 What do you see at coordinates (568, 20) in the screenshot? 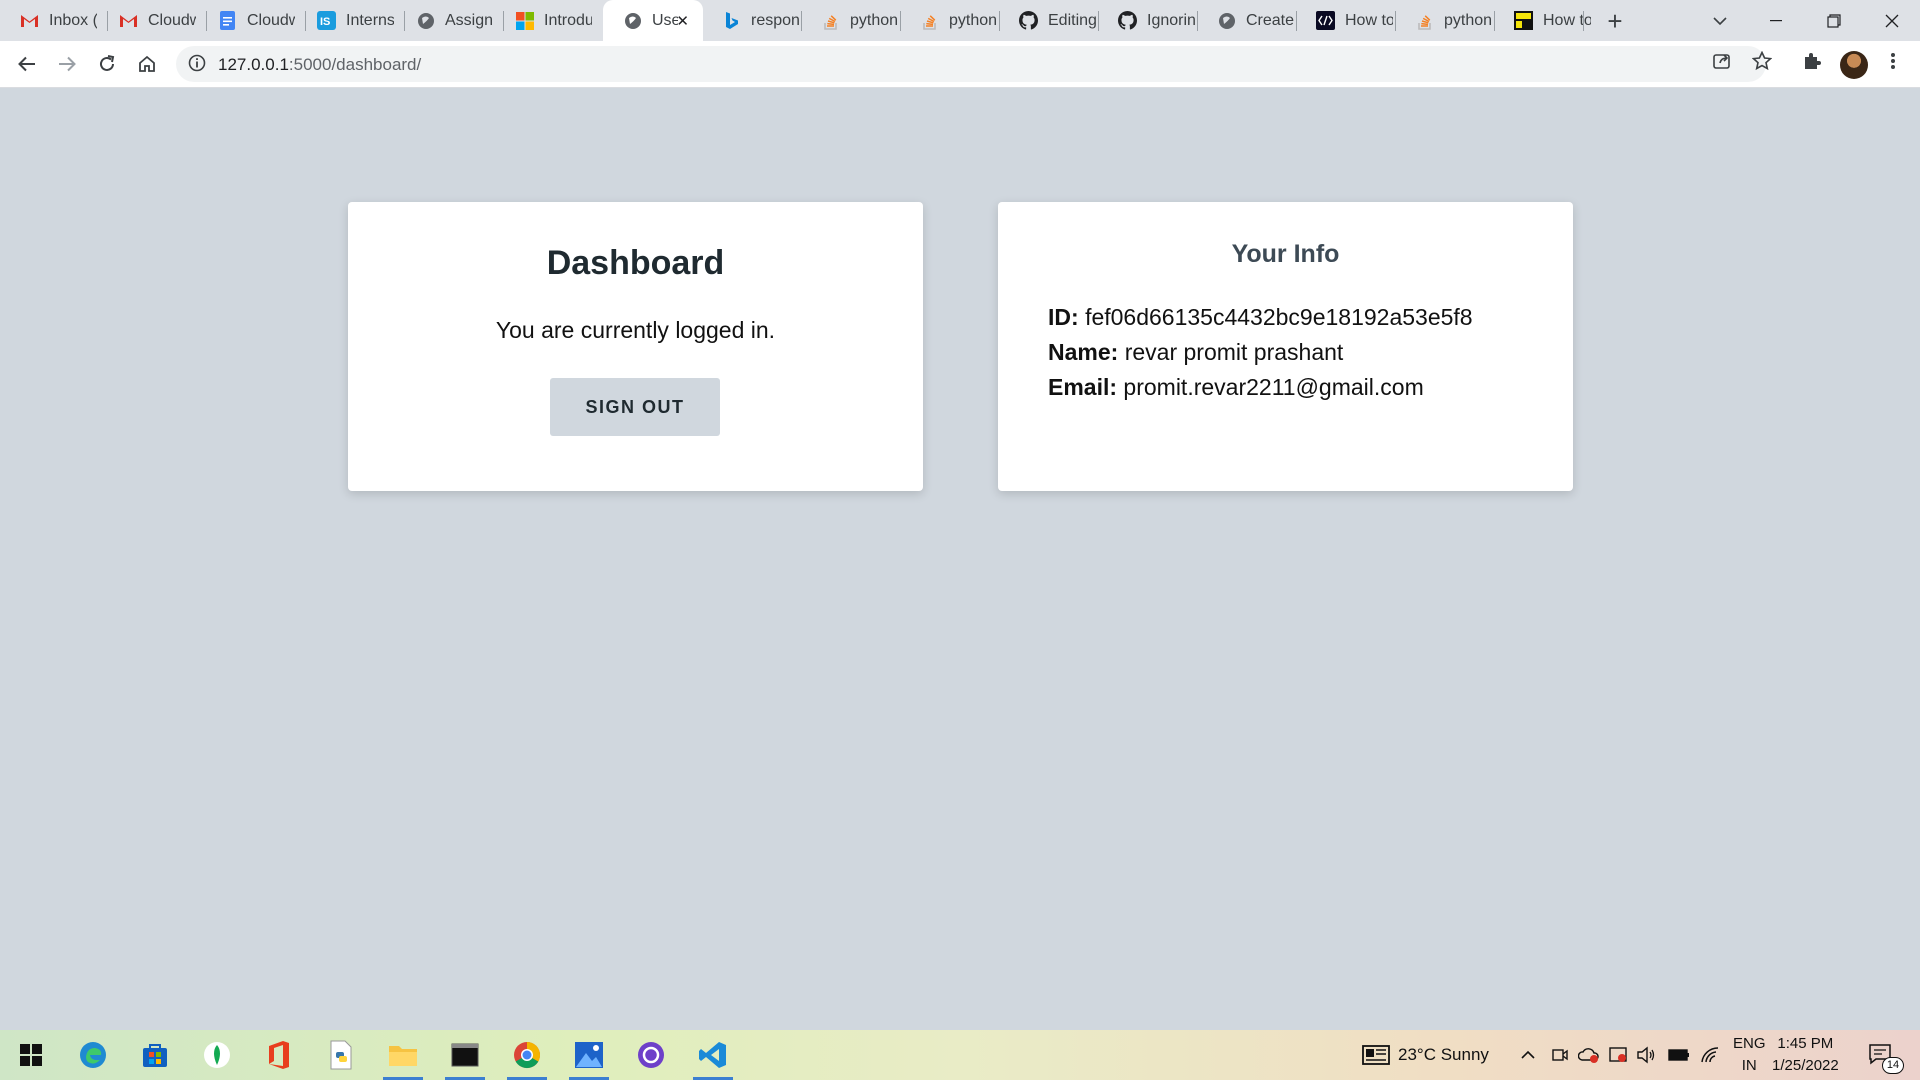
I see `tab-label: Introdu` at bounding box center [568, 20].